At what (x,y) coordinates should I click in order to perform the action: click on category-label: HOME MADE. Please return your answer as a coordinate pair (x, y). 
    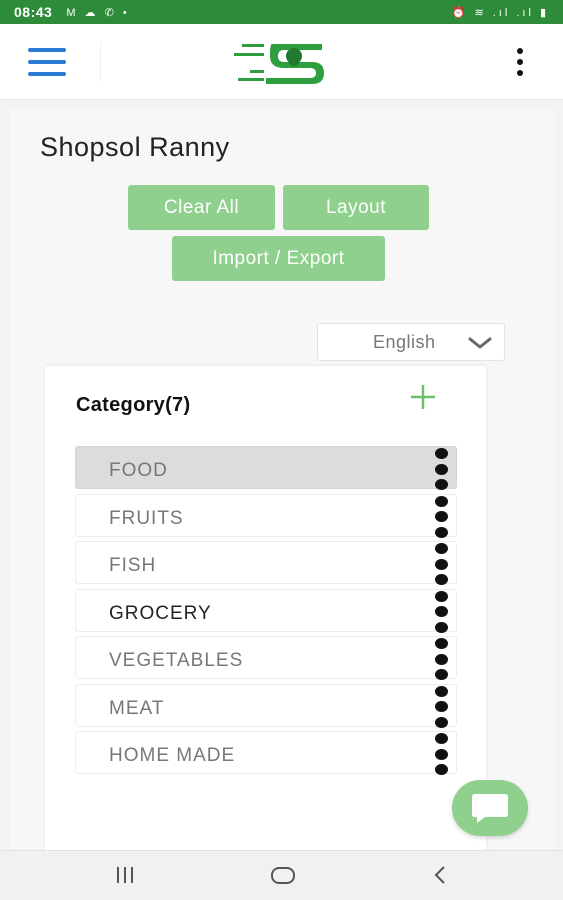
    Looking at the image, I should click on (172, 755).